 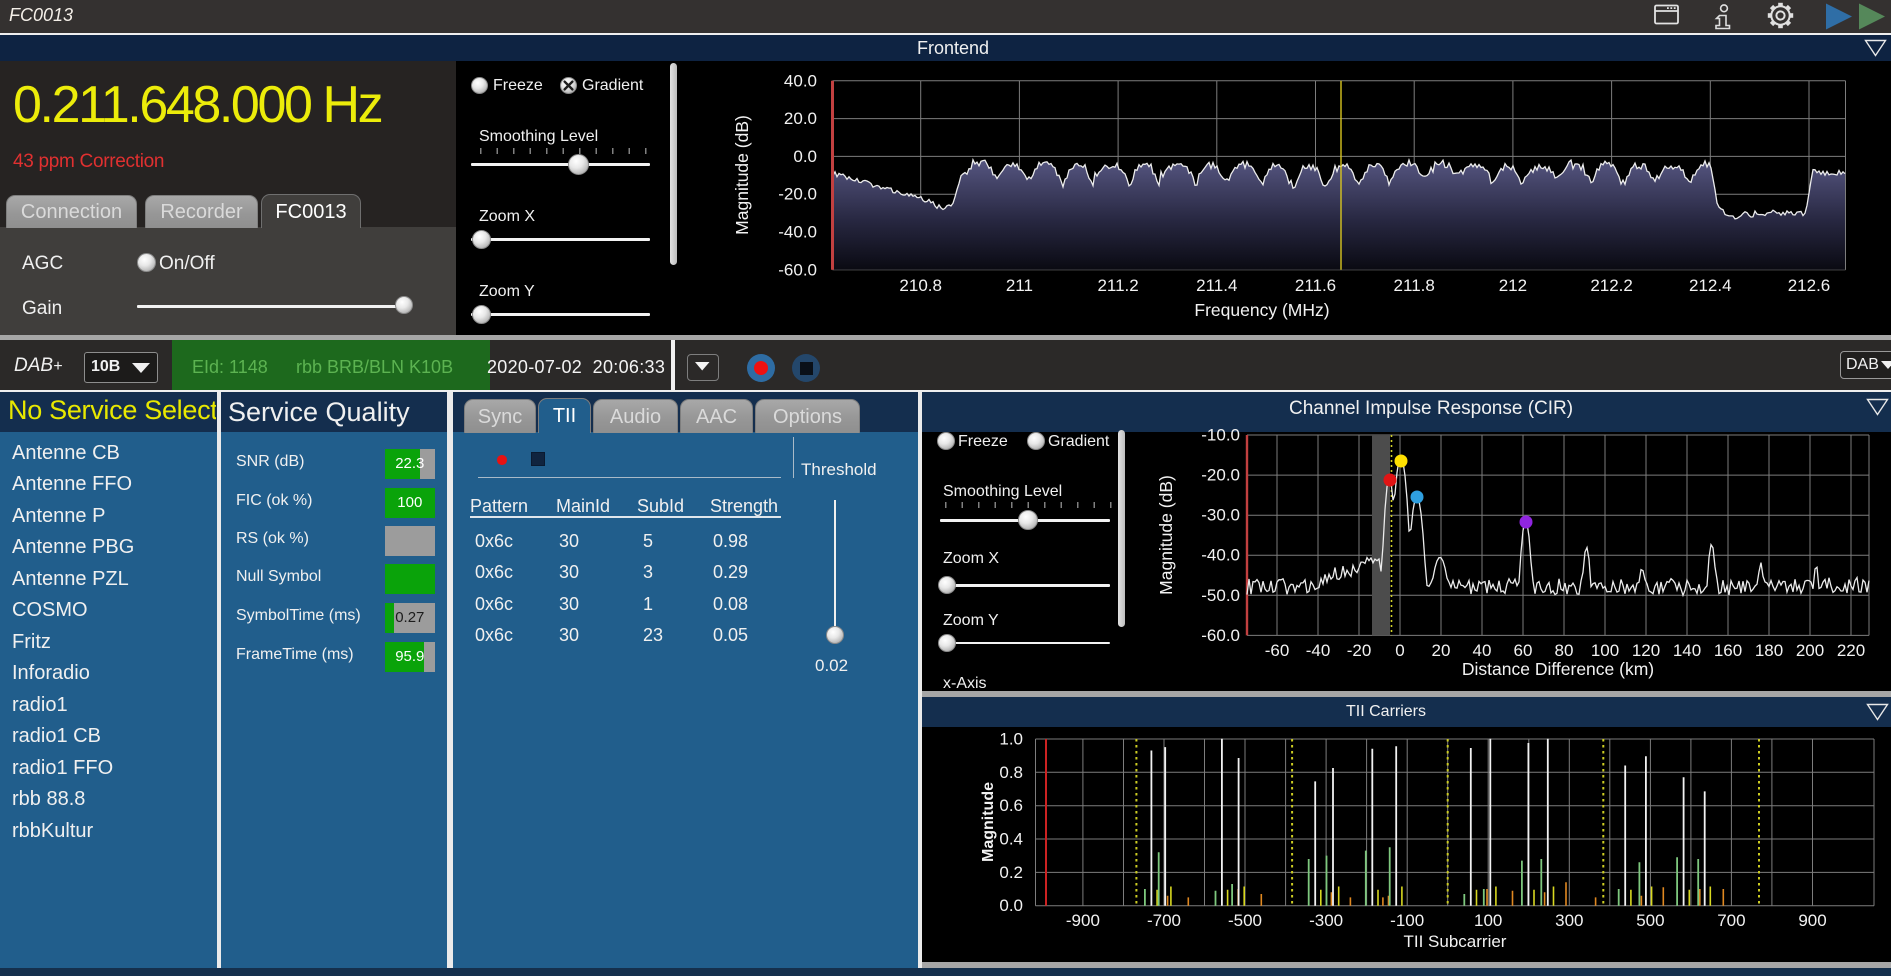 I want to click on svg-text: 60, so click(x=1523, y=650).